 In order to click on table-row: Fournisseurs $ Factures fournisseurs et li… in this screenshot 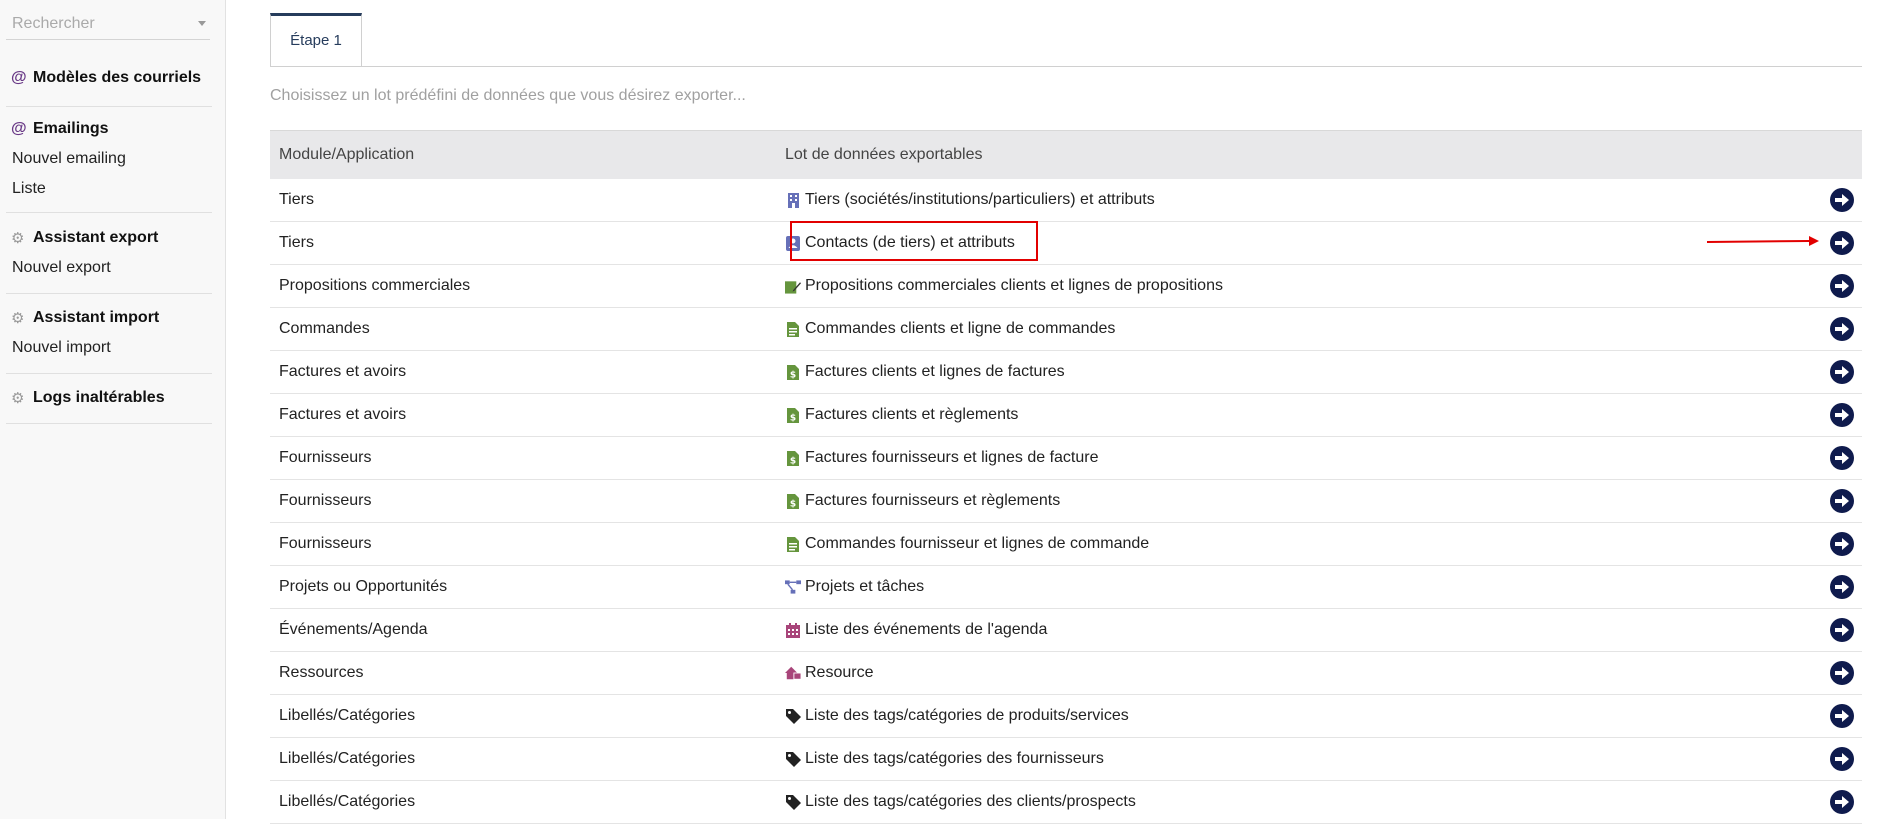, I will do `click(1066, 458)`.